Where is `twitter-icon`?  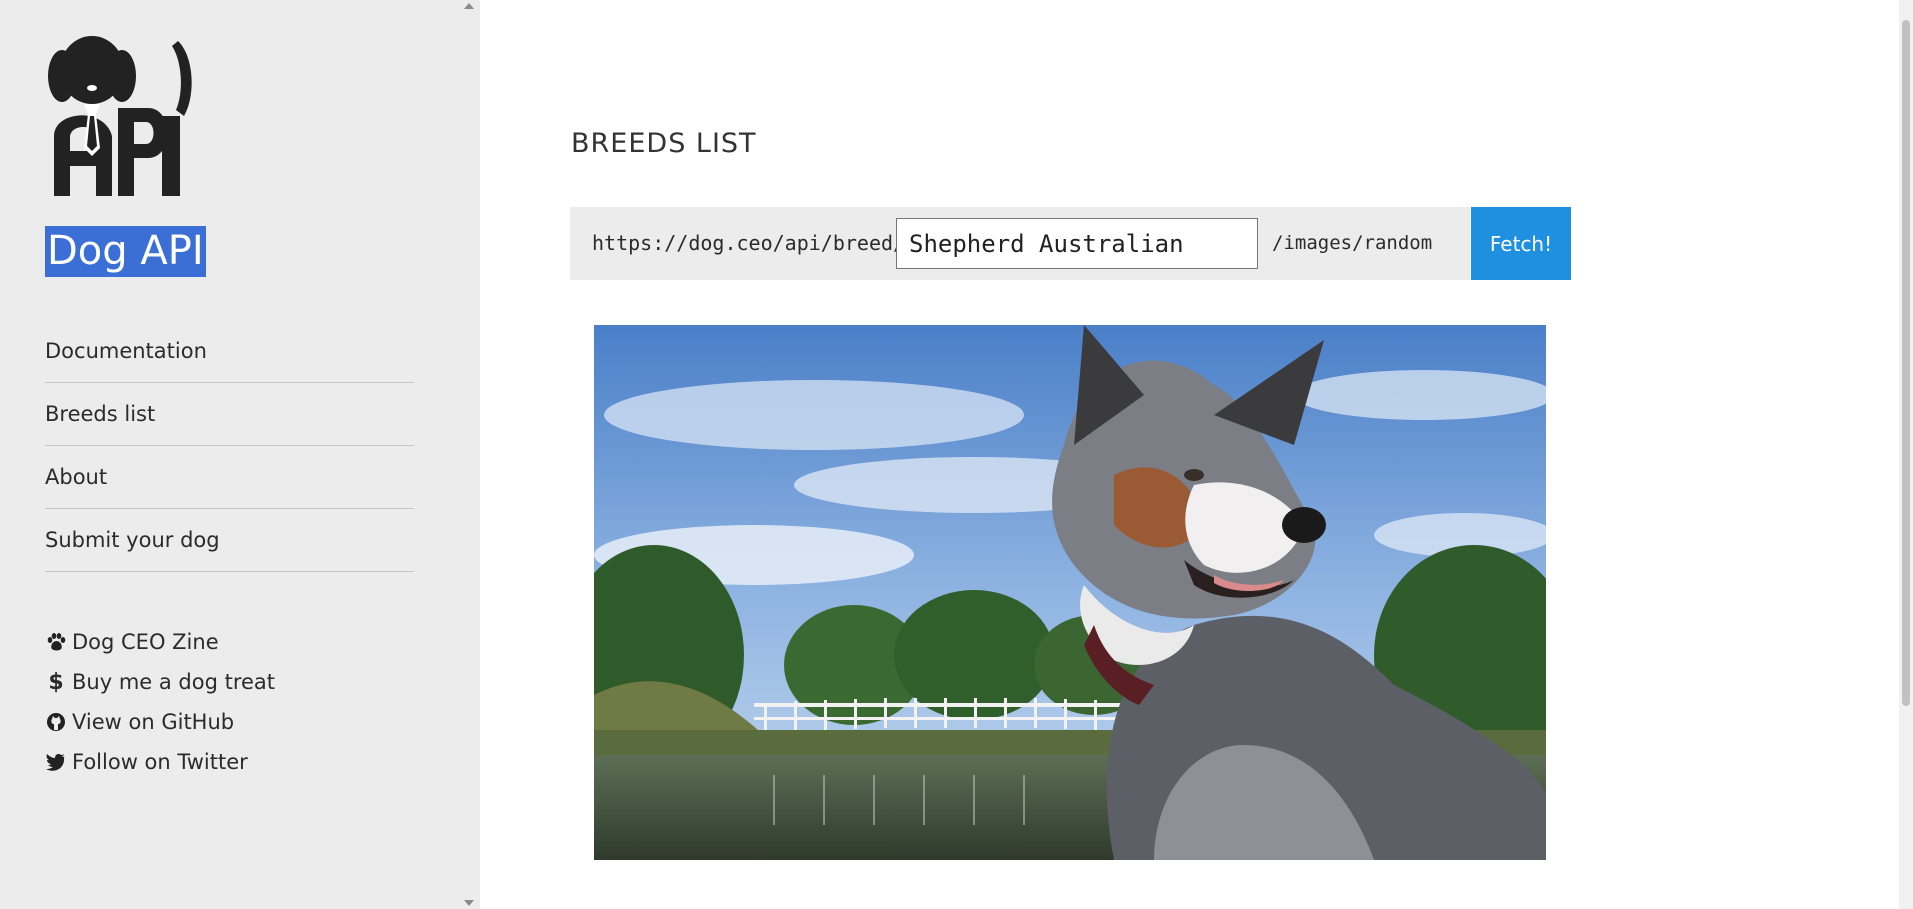
twitter-icon is located at coordinates (56, 762).